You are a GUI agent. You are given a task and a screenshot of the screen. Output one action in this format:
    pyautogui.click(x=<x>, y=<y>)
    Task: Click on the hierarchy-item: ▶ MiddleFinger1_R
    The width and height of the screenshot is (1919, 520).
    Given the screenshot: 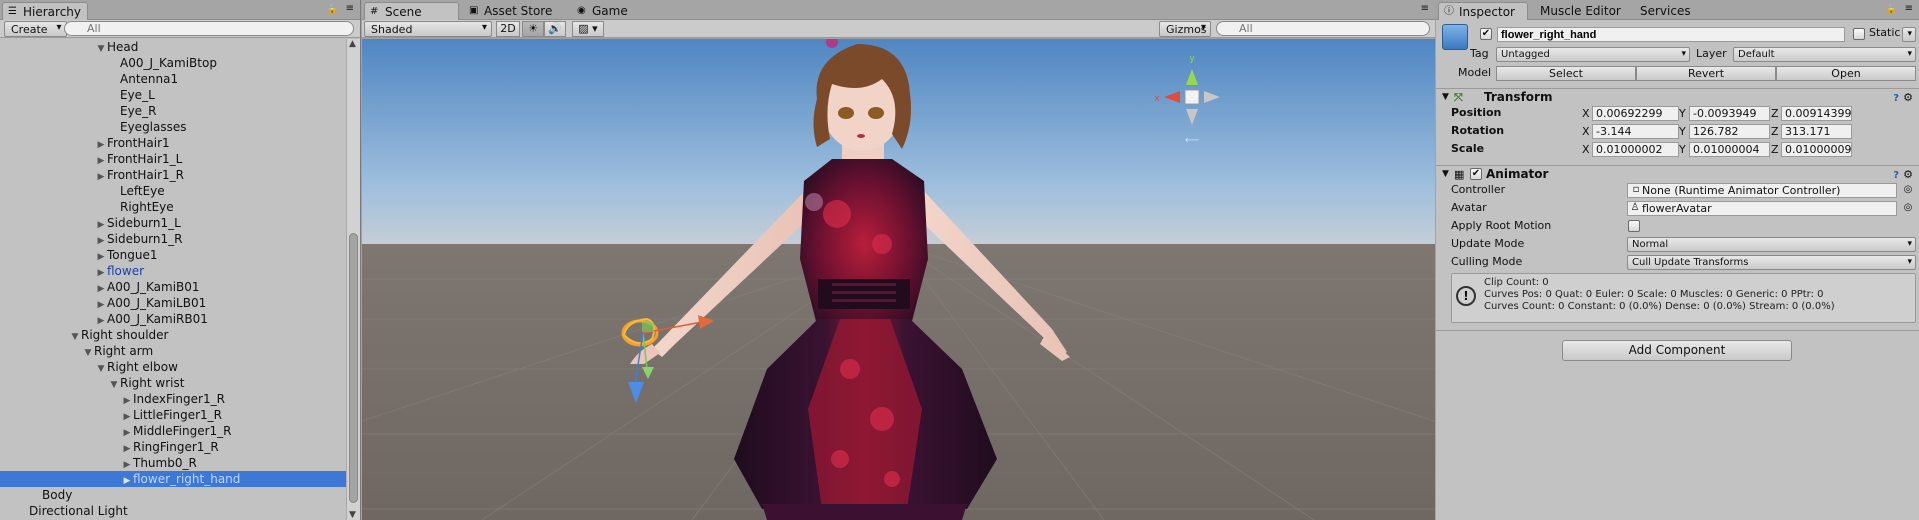 What is the action you would take?
    pyautogui.click(x=173, y=431)
    